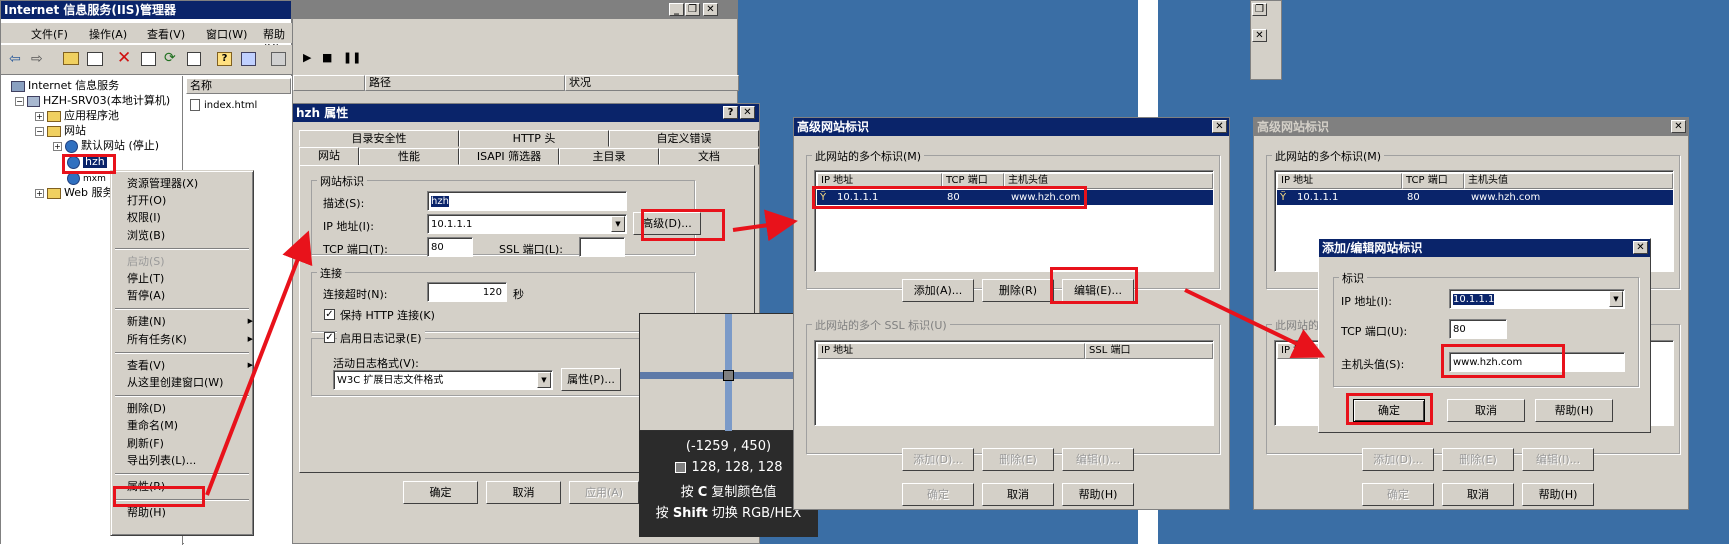  Describe the element at coordinates (1255, 323) in the screenshot. I see `arrow-to-edit-dialog` at that location.